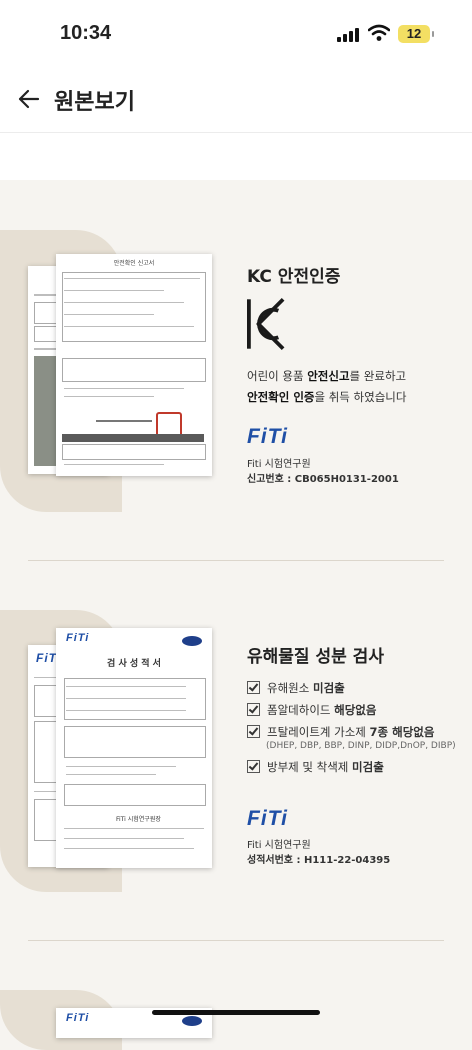 This screenshot has height=1050, width=472. I want to click on harmful-reg-number: 성적서번호 : H111-22-04395, so click(319, 860).